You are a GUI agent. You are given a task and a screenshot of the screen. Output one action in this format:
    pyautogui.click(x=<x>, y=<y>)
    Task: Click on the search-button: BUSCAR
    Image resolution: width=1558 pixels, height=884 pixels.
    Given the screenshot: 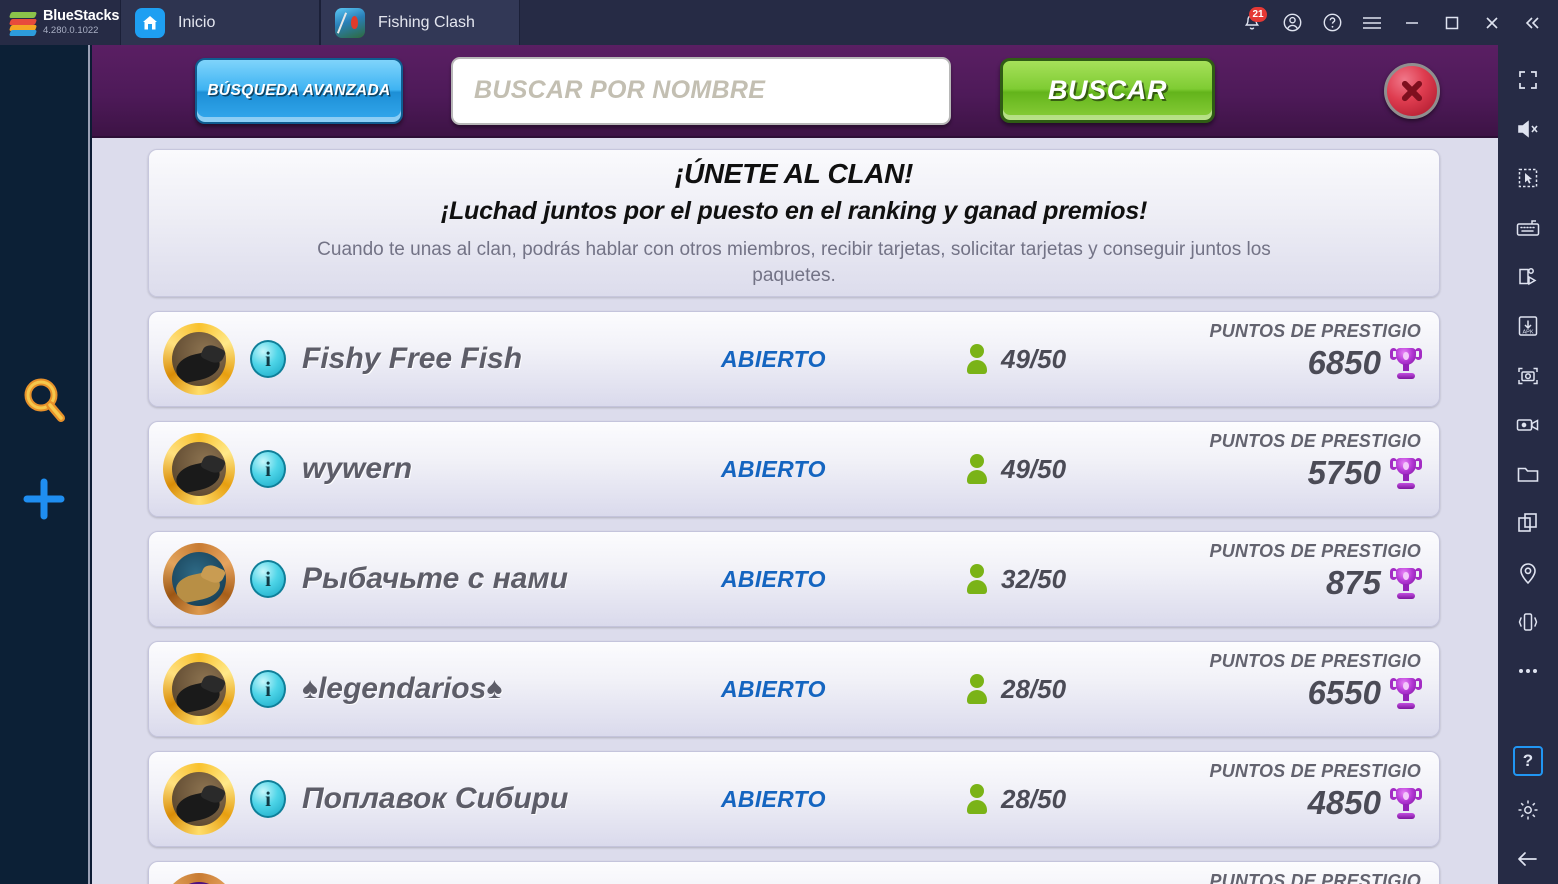 What is the action you would take?
    pyautogui.click(x=1107, y=90)
    